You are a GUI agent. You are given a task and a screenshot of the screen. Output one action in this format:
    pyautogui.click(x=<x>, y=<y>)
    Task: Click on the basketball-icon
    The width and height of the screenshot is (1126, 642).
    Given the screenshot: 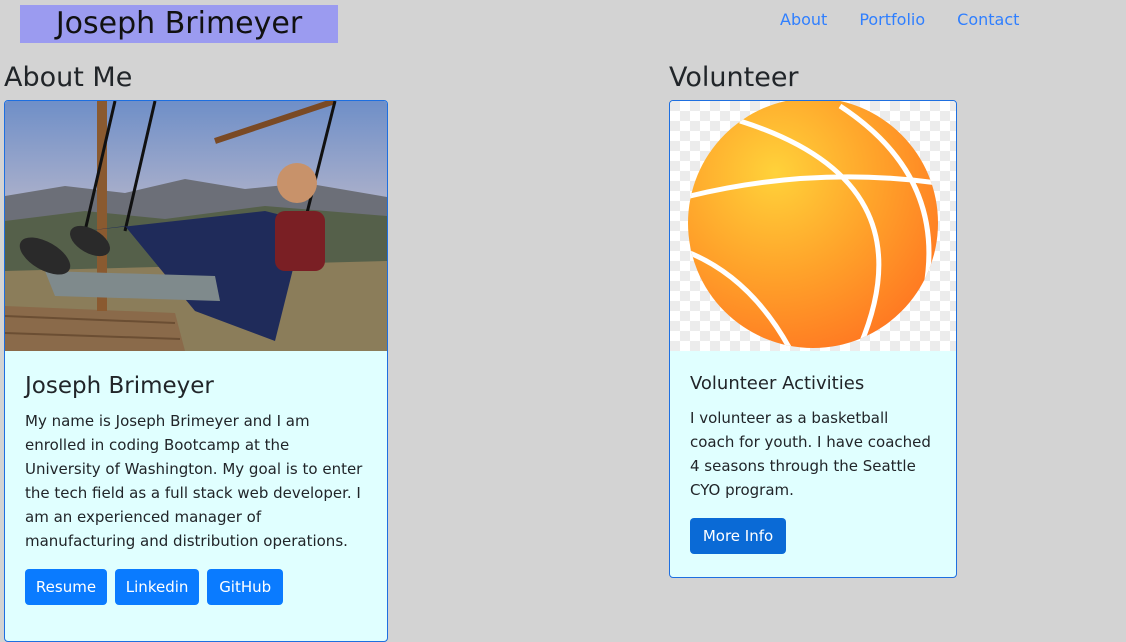 What is the action you would take?
    pyautogui.click(x=813, y=226)
    